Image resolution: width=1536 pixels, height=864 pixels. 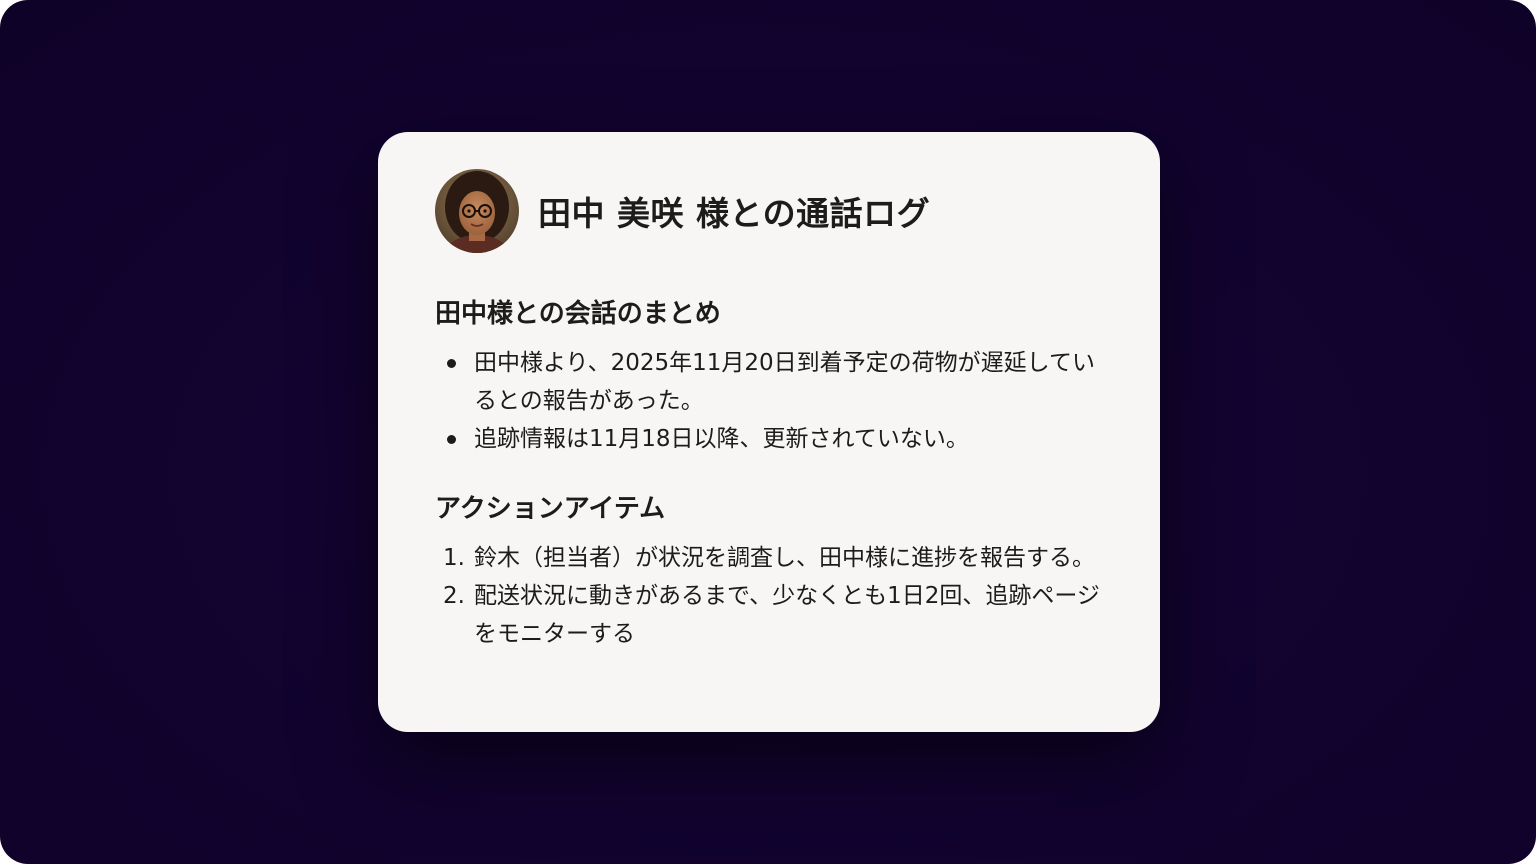 I want to click on actions-heading: アクションアイテム, so click(x=550, y=509).